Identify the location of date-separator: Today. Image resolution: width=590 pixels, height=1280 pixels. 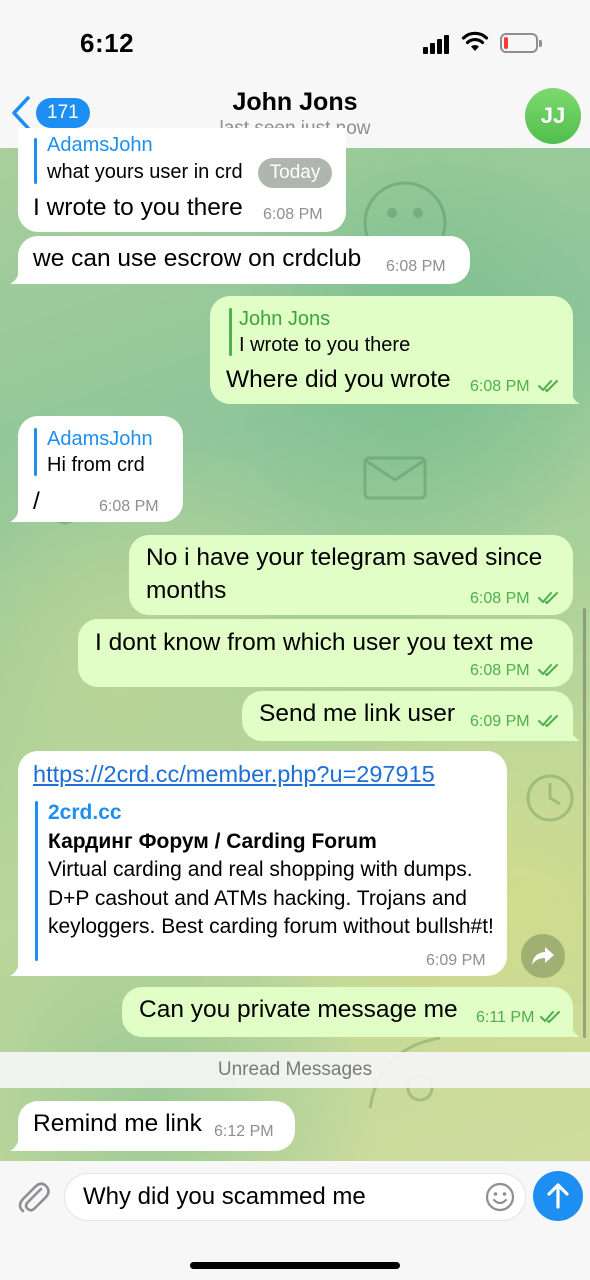
(295, 173).